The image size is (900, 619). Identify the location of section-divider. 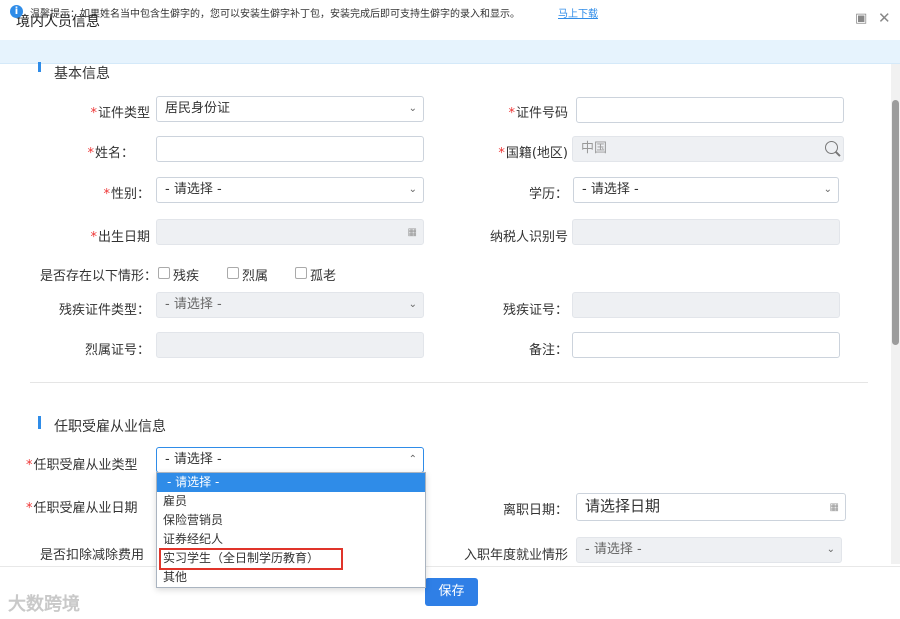
(449, 382).